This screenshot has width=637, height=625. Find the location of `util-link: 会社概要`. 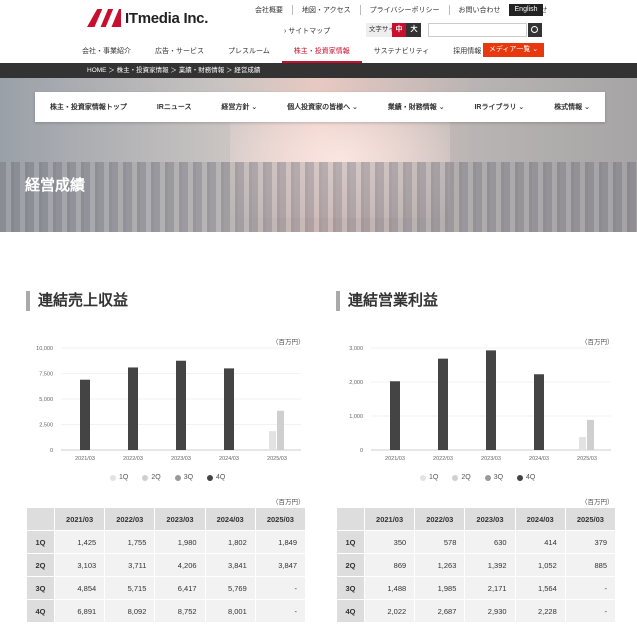

util-link: 会社概要 is located at coordinates (269, 10).